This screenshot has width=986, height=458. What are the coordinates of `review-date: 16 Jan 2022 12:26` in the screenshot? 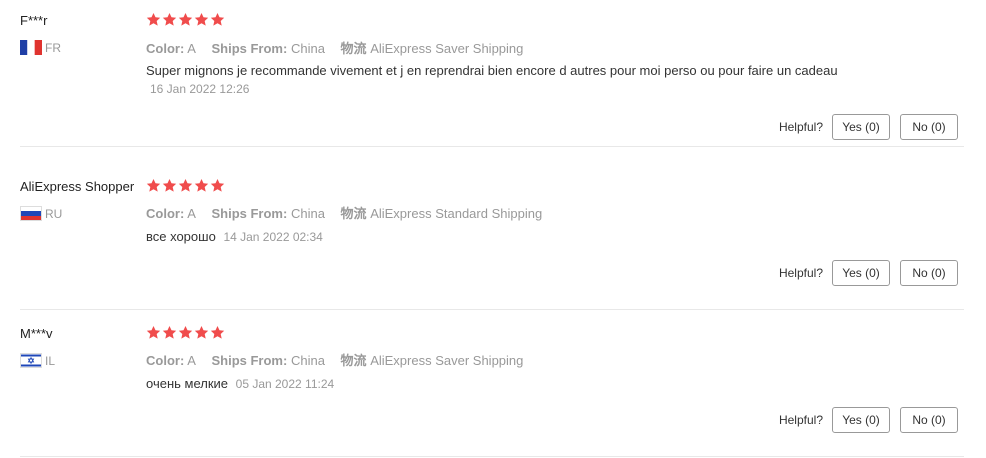 It's located at (200, 89).